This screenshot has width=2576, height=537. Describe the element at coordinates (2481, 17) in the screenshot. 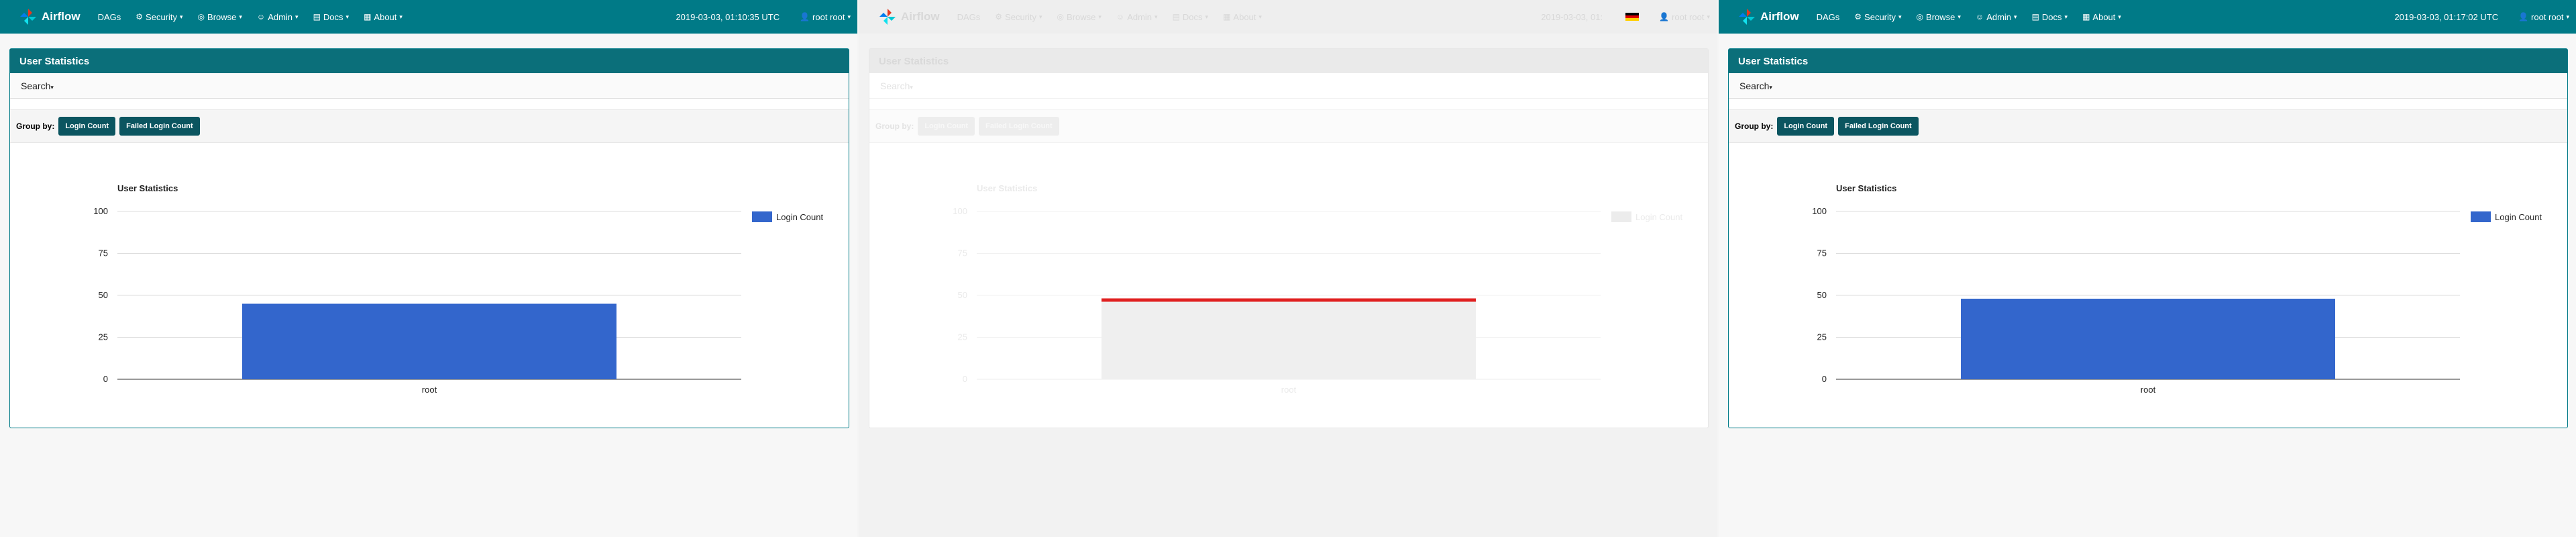

I see `nav-right: 2019-03-03, 01:17:02 UTC 👤 root root ▾` at that location.